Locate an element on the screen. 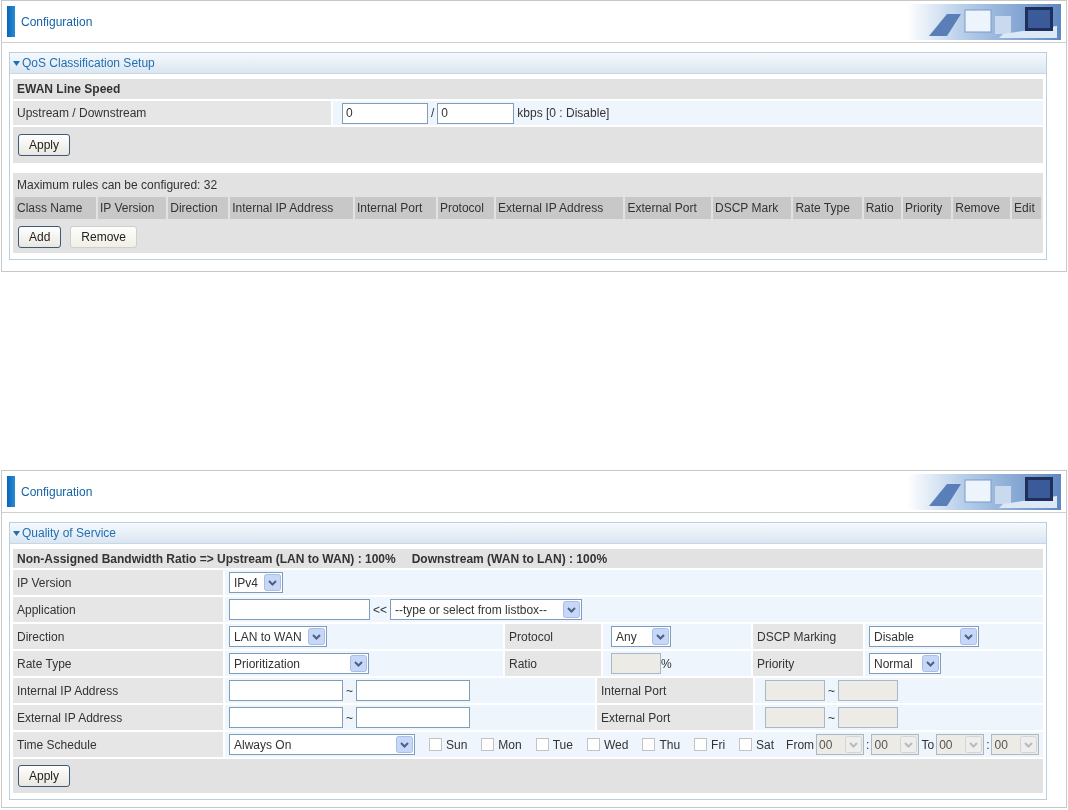  column-header: Internal Port is located at coordinates (395, 208).